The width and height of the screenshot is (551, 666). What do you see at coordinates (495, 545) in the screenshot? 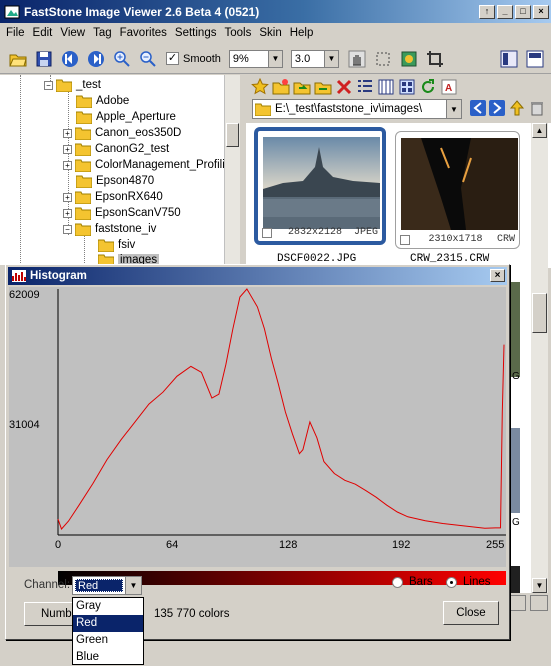
I see `x-tick-label: 255` at bounding box center [495, 545].